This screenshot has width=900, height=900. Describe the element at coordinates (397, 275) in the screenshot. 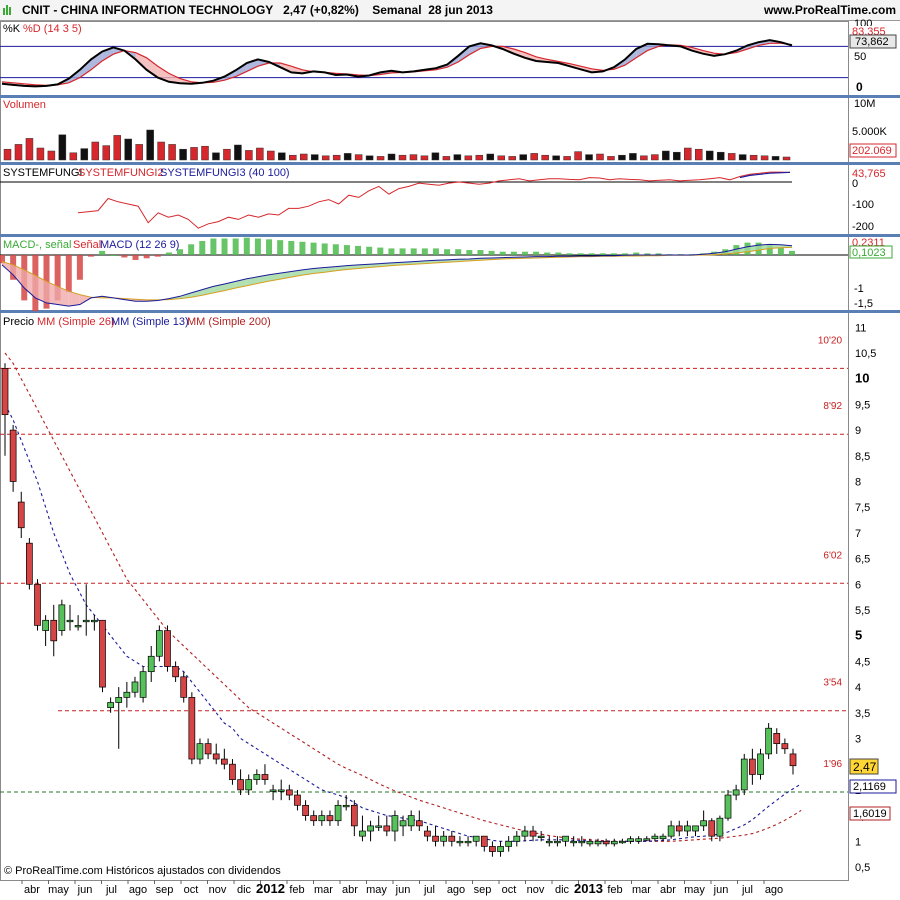

I see `macd-line` at that location.